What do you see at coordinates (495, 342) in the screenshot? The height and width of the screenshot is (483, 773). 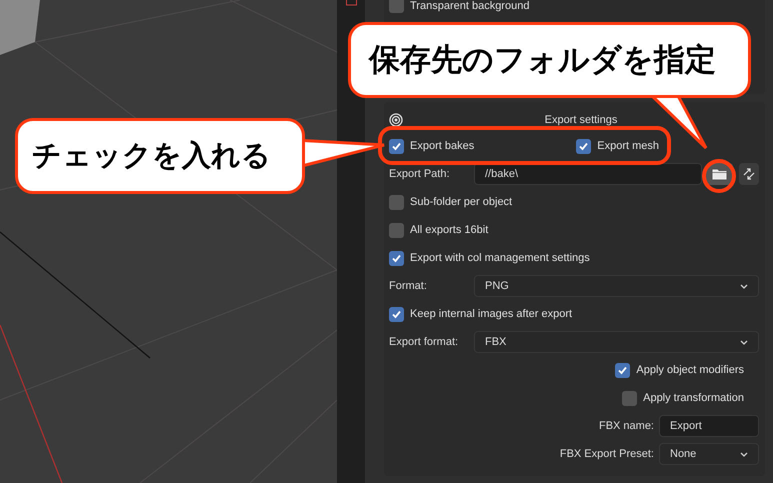 I see `dropdown-value: FBX` at bounding box center [495, 342].